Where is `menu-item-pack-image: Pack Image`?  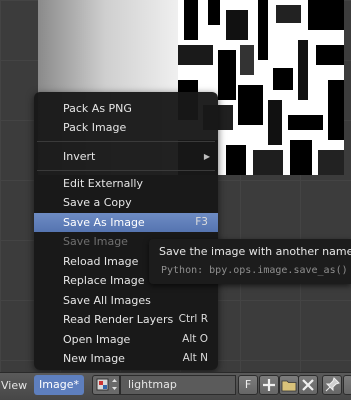 menu-item-pack-image: Pack Image is located at coordinates (126, 127).